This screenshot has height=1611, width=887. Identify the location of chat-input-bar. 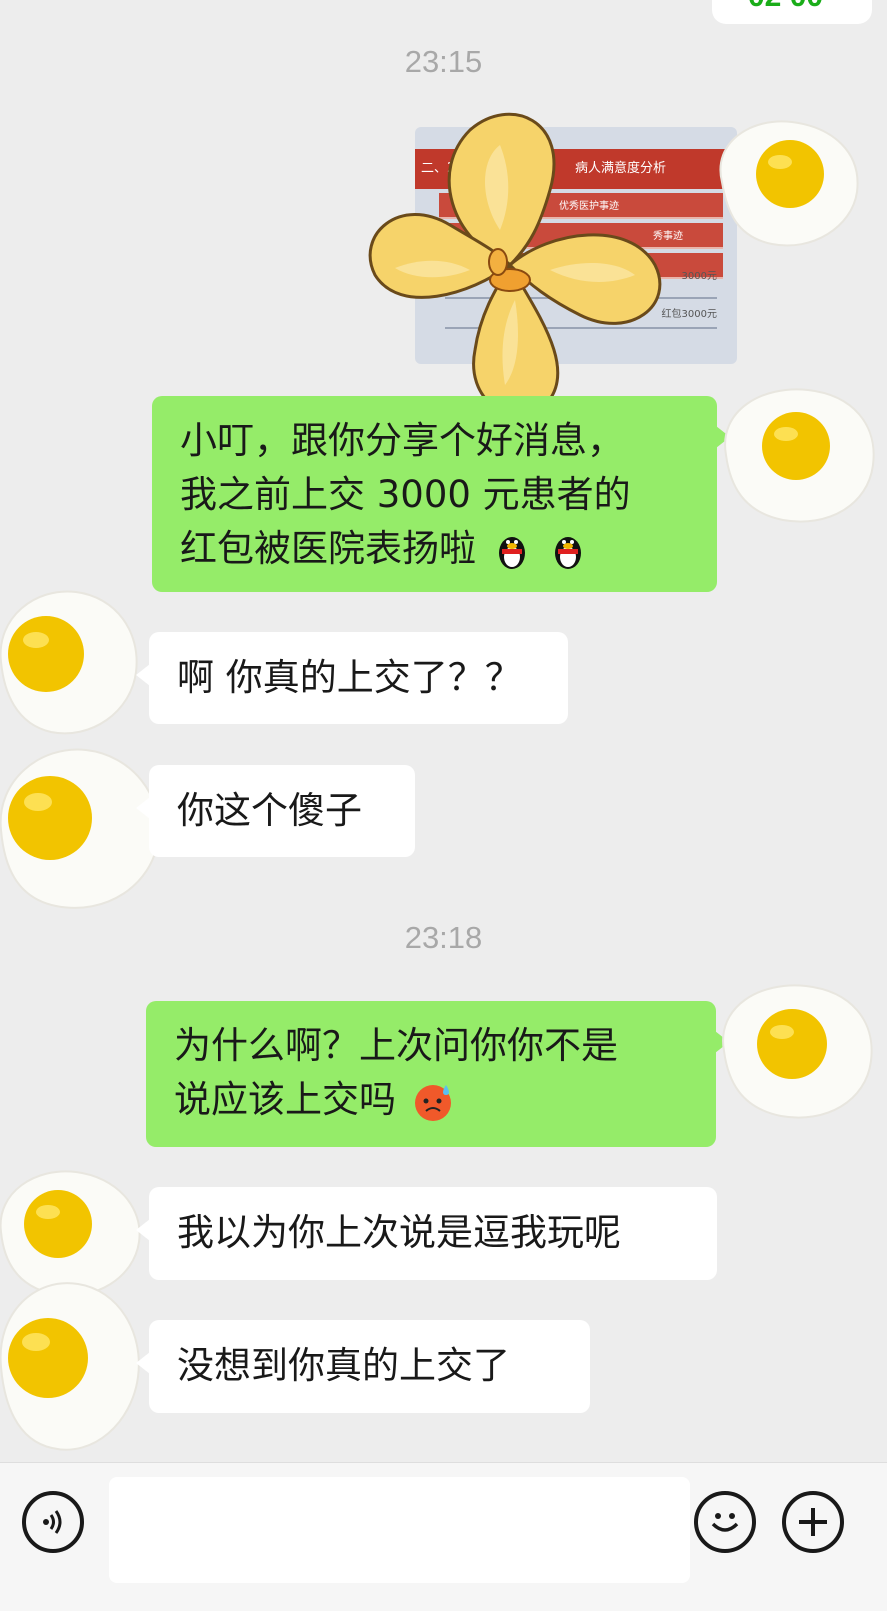
(443, 1536).